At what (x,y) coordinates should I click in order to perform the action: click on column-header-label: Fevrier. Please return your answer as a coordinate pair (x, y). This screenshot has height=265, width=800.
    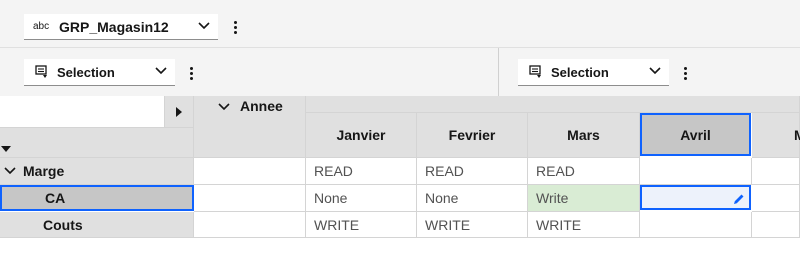
    Looking at the image, I should click on (472, 135).